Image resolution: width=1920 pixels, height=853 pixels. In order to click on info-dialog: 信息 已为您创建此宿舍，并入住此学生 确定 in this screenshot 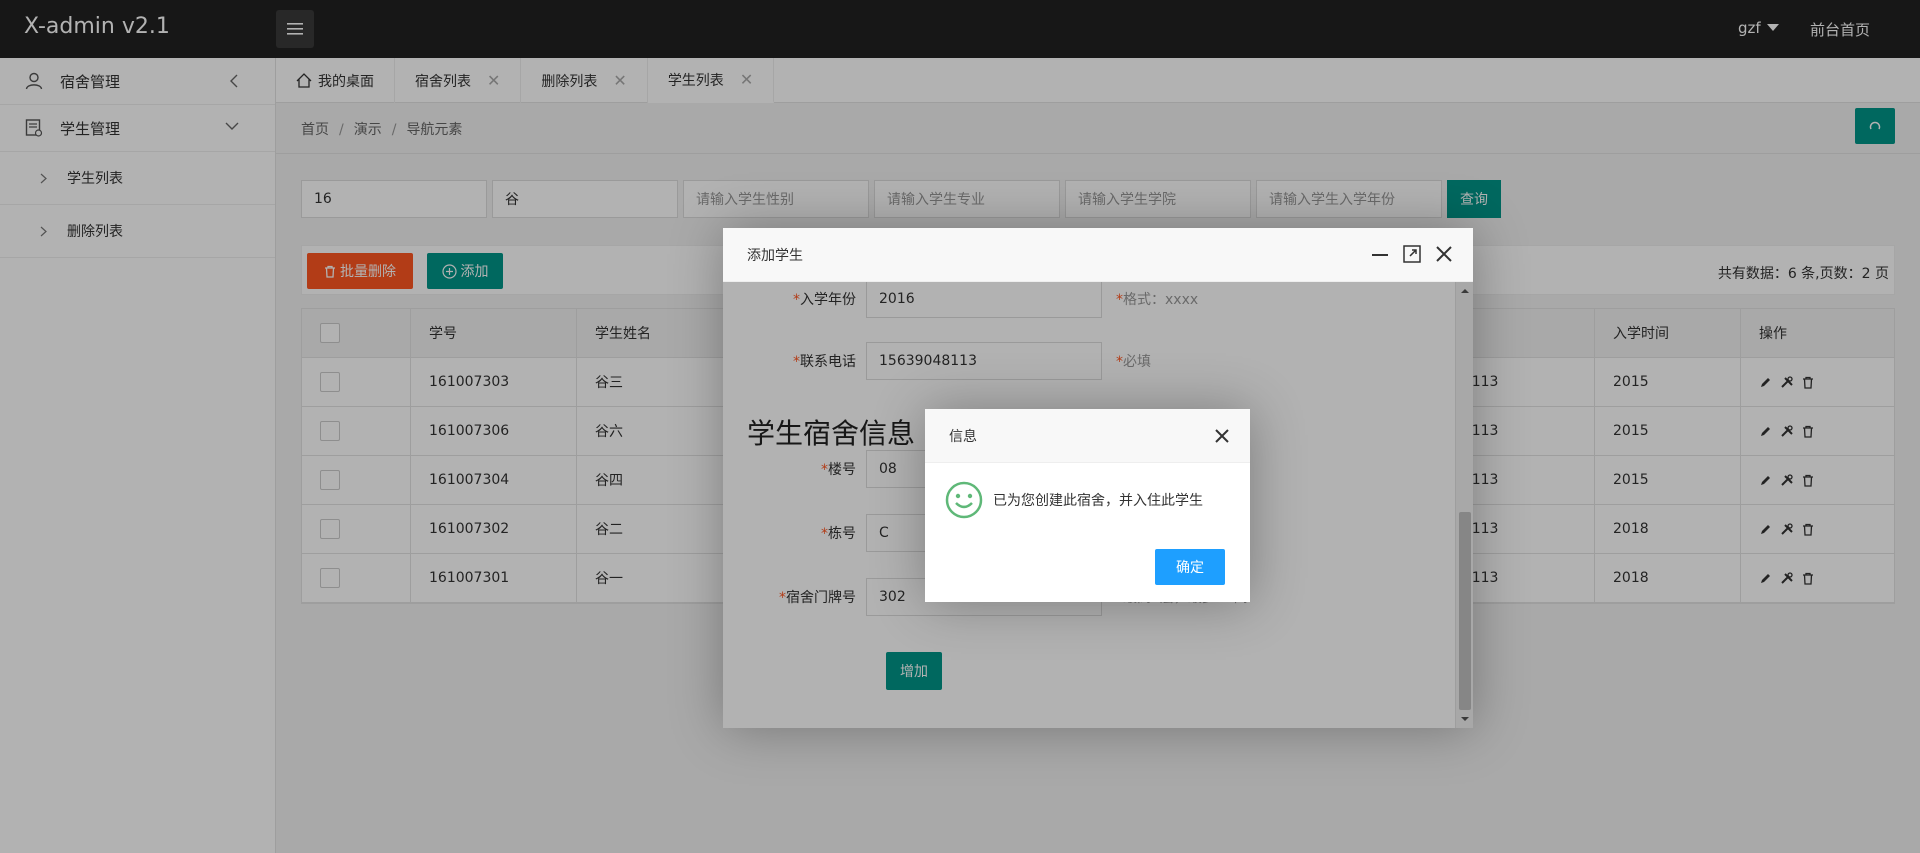, I will do `click(1087, 505)`.